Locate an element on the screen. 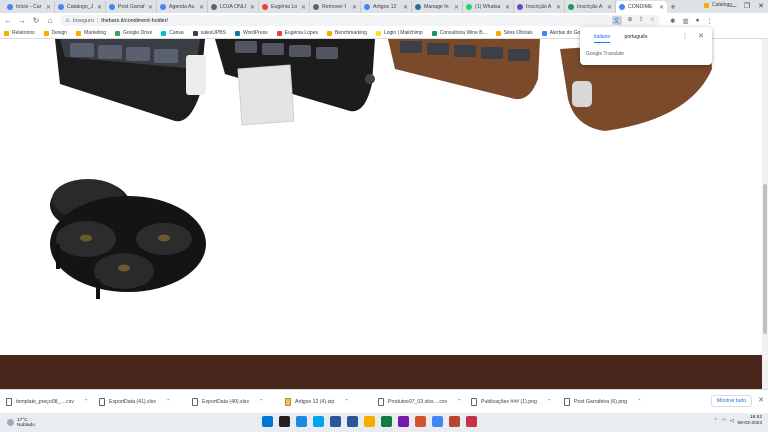 The width and height of the screenshot is (768, 432). browser-tab: Manage In ✕ is located at coordinates (437, 7).